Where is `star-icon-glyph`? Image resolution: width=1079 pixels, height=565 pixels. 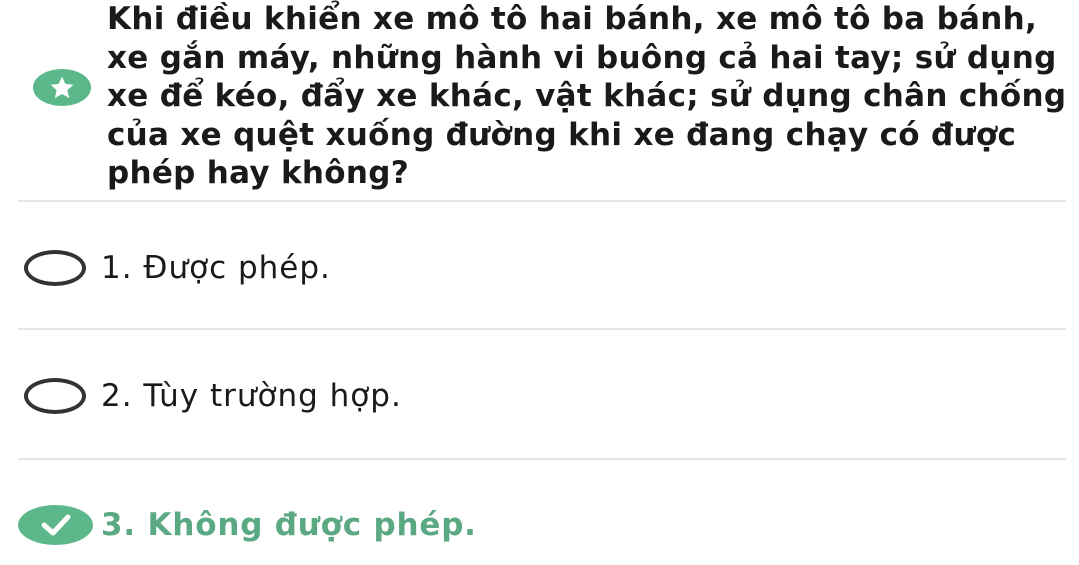 star-icon-glyph is located at coordinates (62, 87).